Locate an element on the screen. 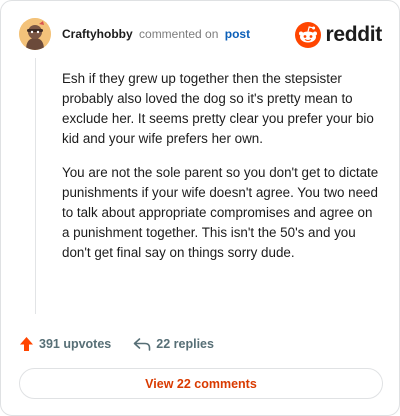  username: Craftyhobby is located at coordinates (97, 34).